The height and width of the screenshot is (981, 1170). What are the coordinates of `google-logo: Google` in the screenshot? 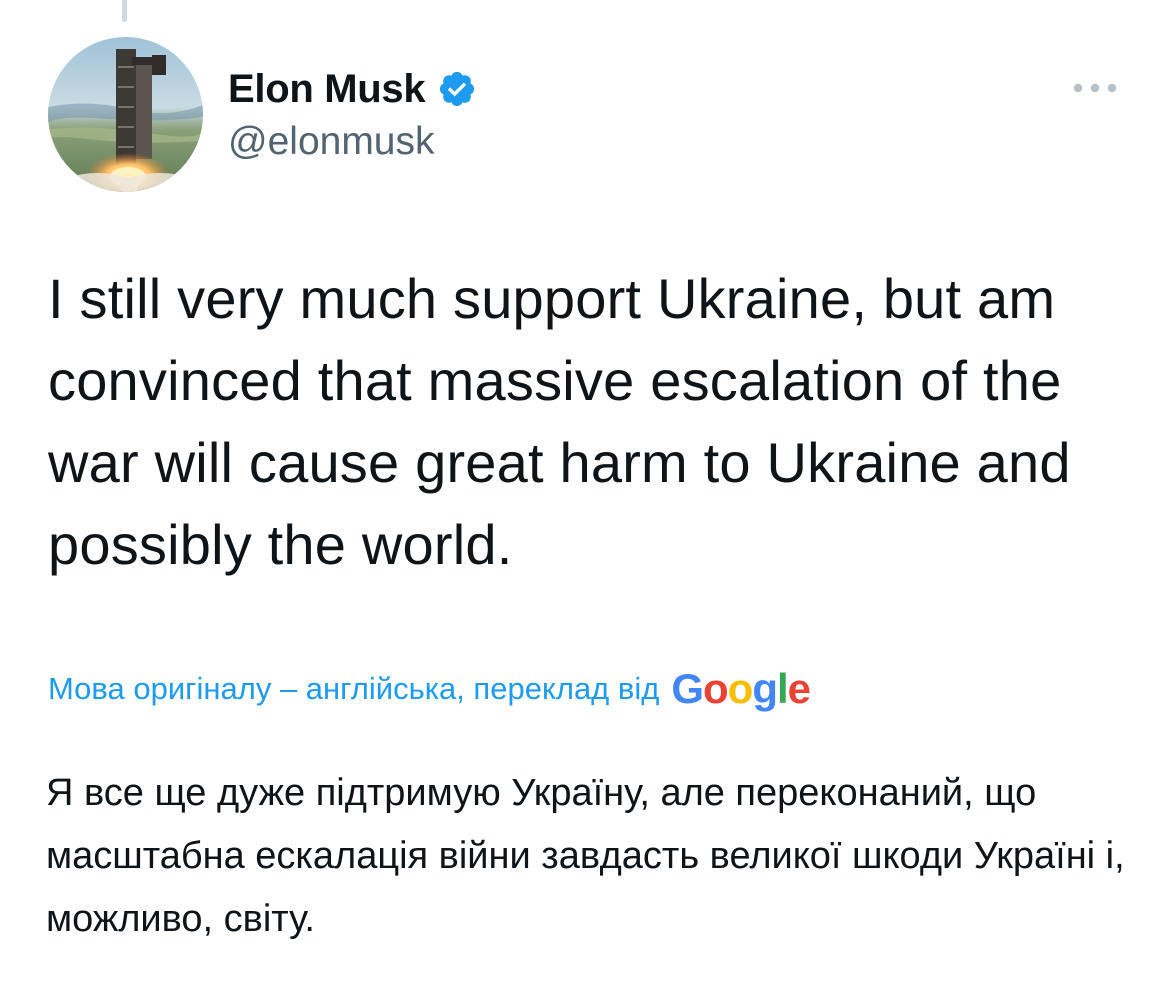 It's located at (741, 688).